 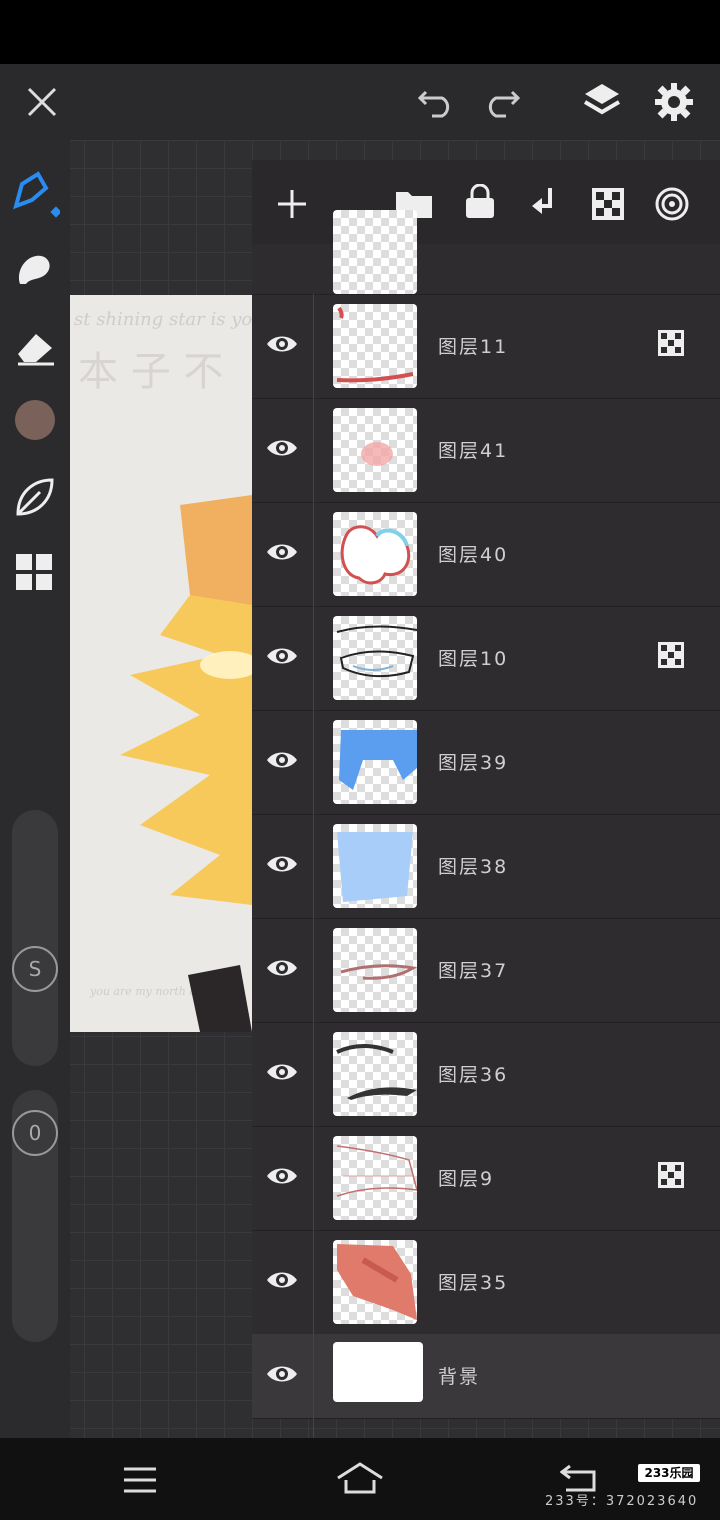 I want to click on grid-icon, so click(x=35, y=573).